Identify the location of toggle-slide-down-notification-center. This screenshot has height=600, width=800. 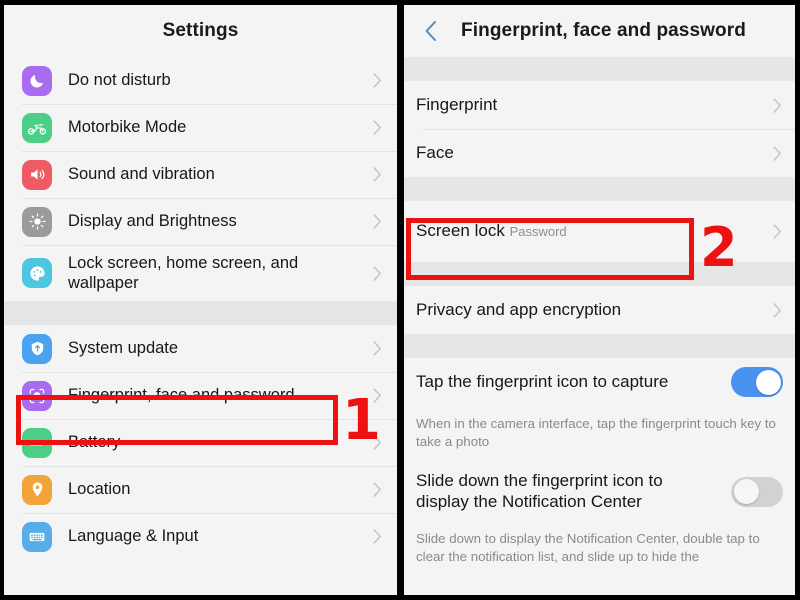
(757, 491).